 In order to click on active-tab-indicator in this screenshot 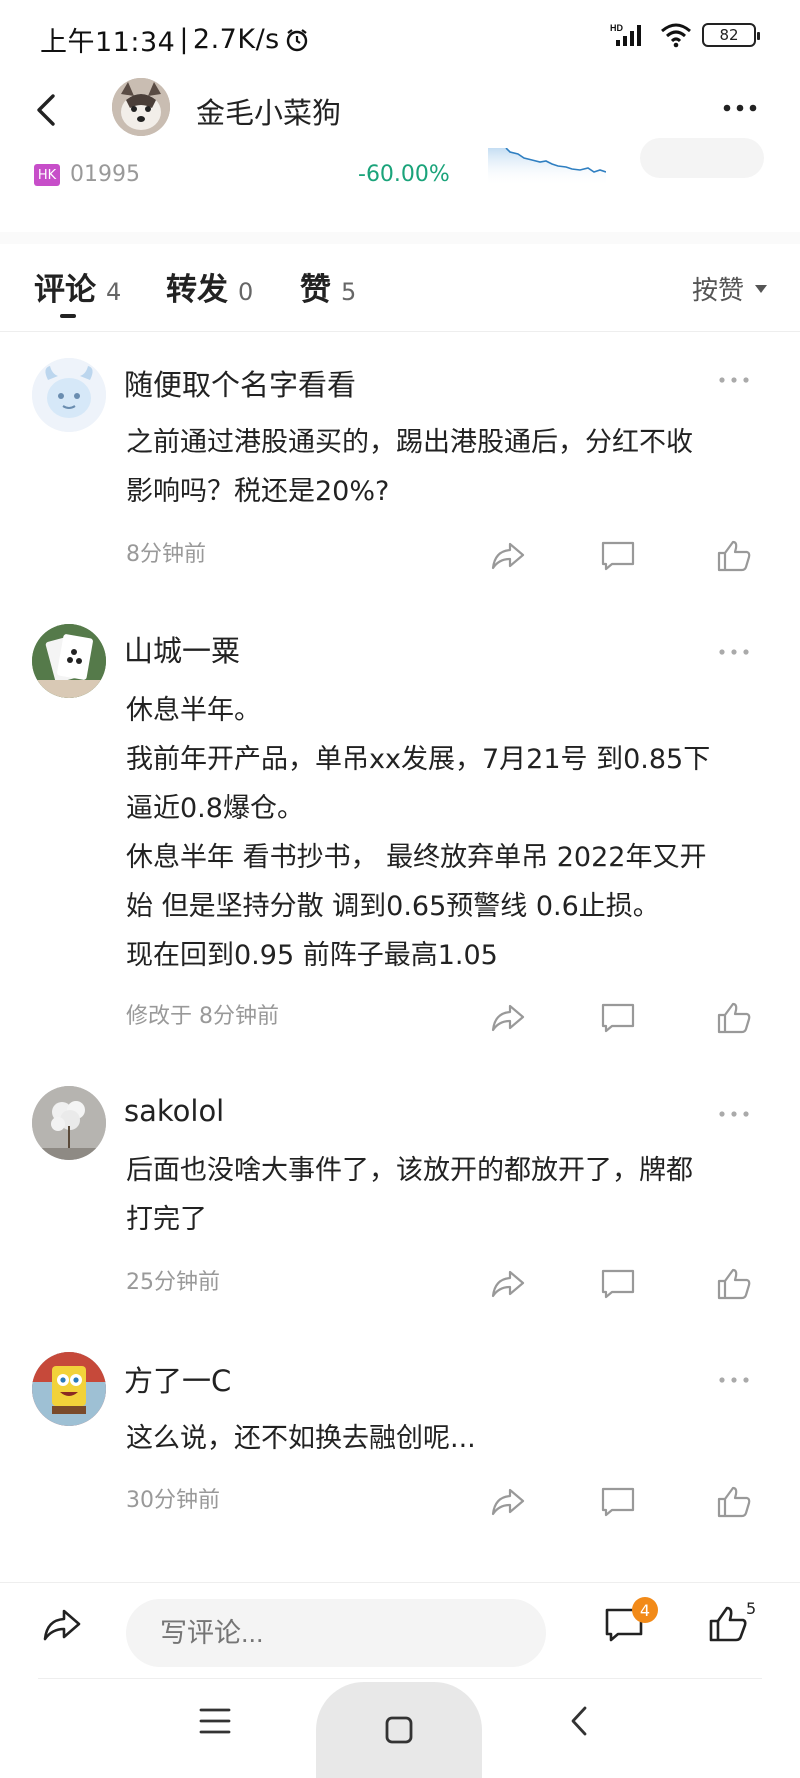, I will do `click(68, 316)`.